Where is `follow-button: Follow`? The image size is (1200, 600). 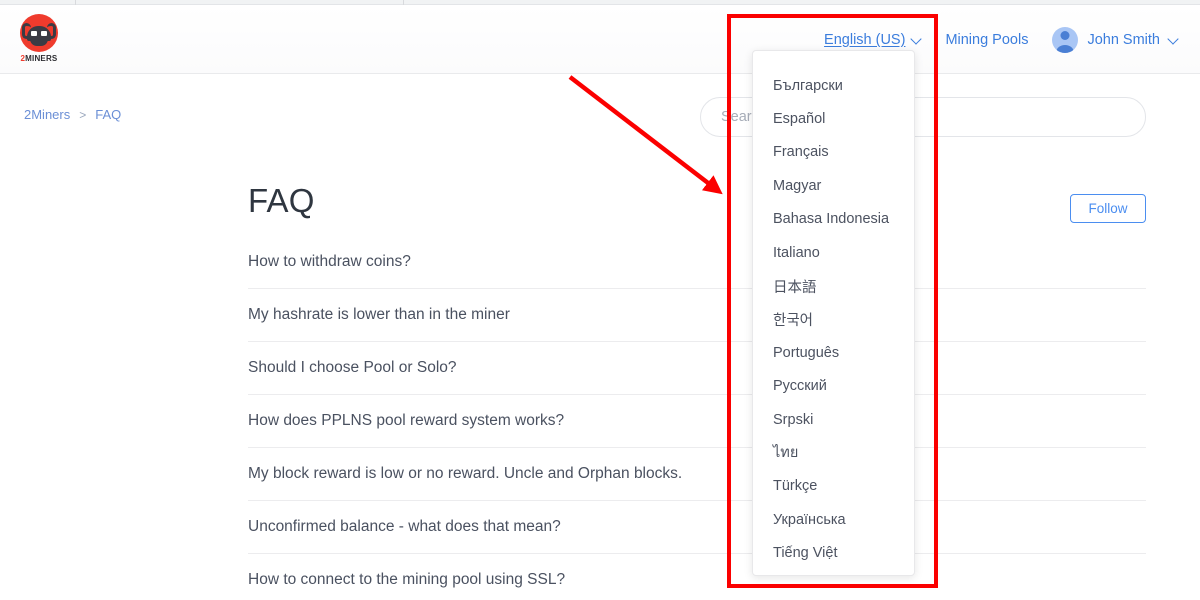 follow-button: Follow is located at coordinates (1108, 208).